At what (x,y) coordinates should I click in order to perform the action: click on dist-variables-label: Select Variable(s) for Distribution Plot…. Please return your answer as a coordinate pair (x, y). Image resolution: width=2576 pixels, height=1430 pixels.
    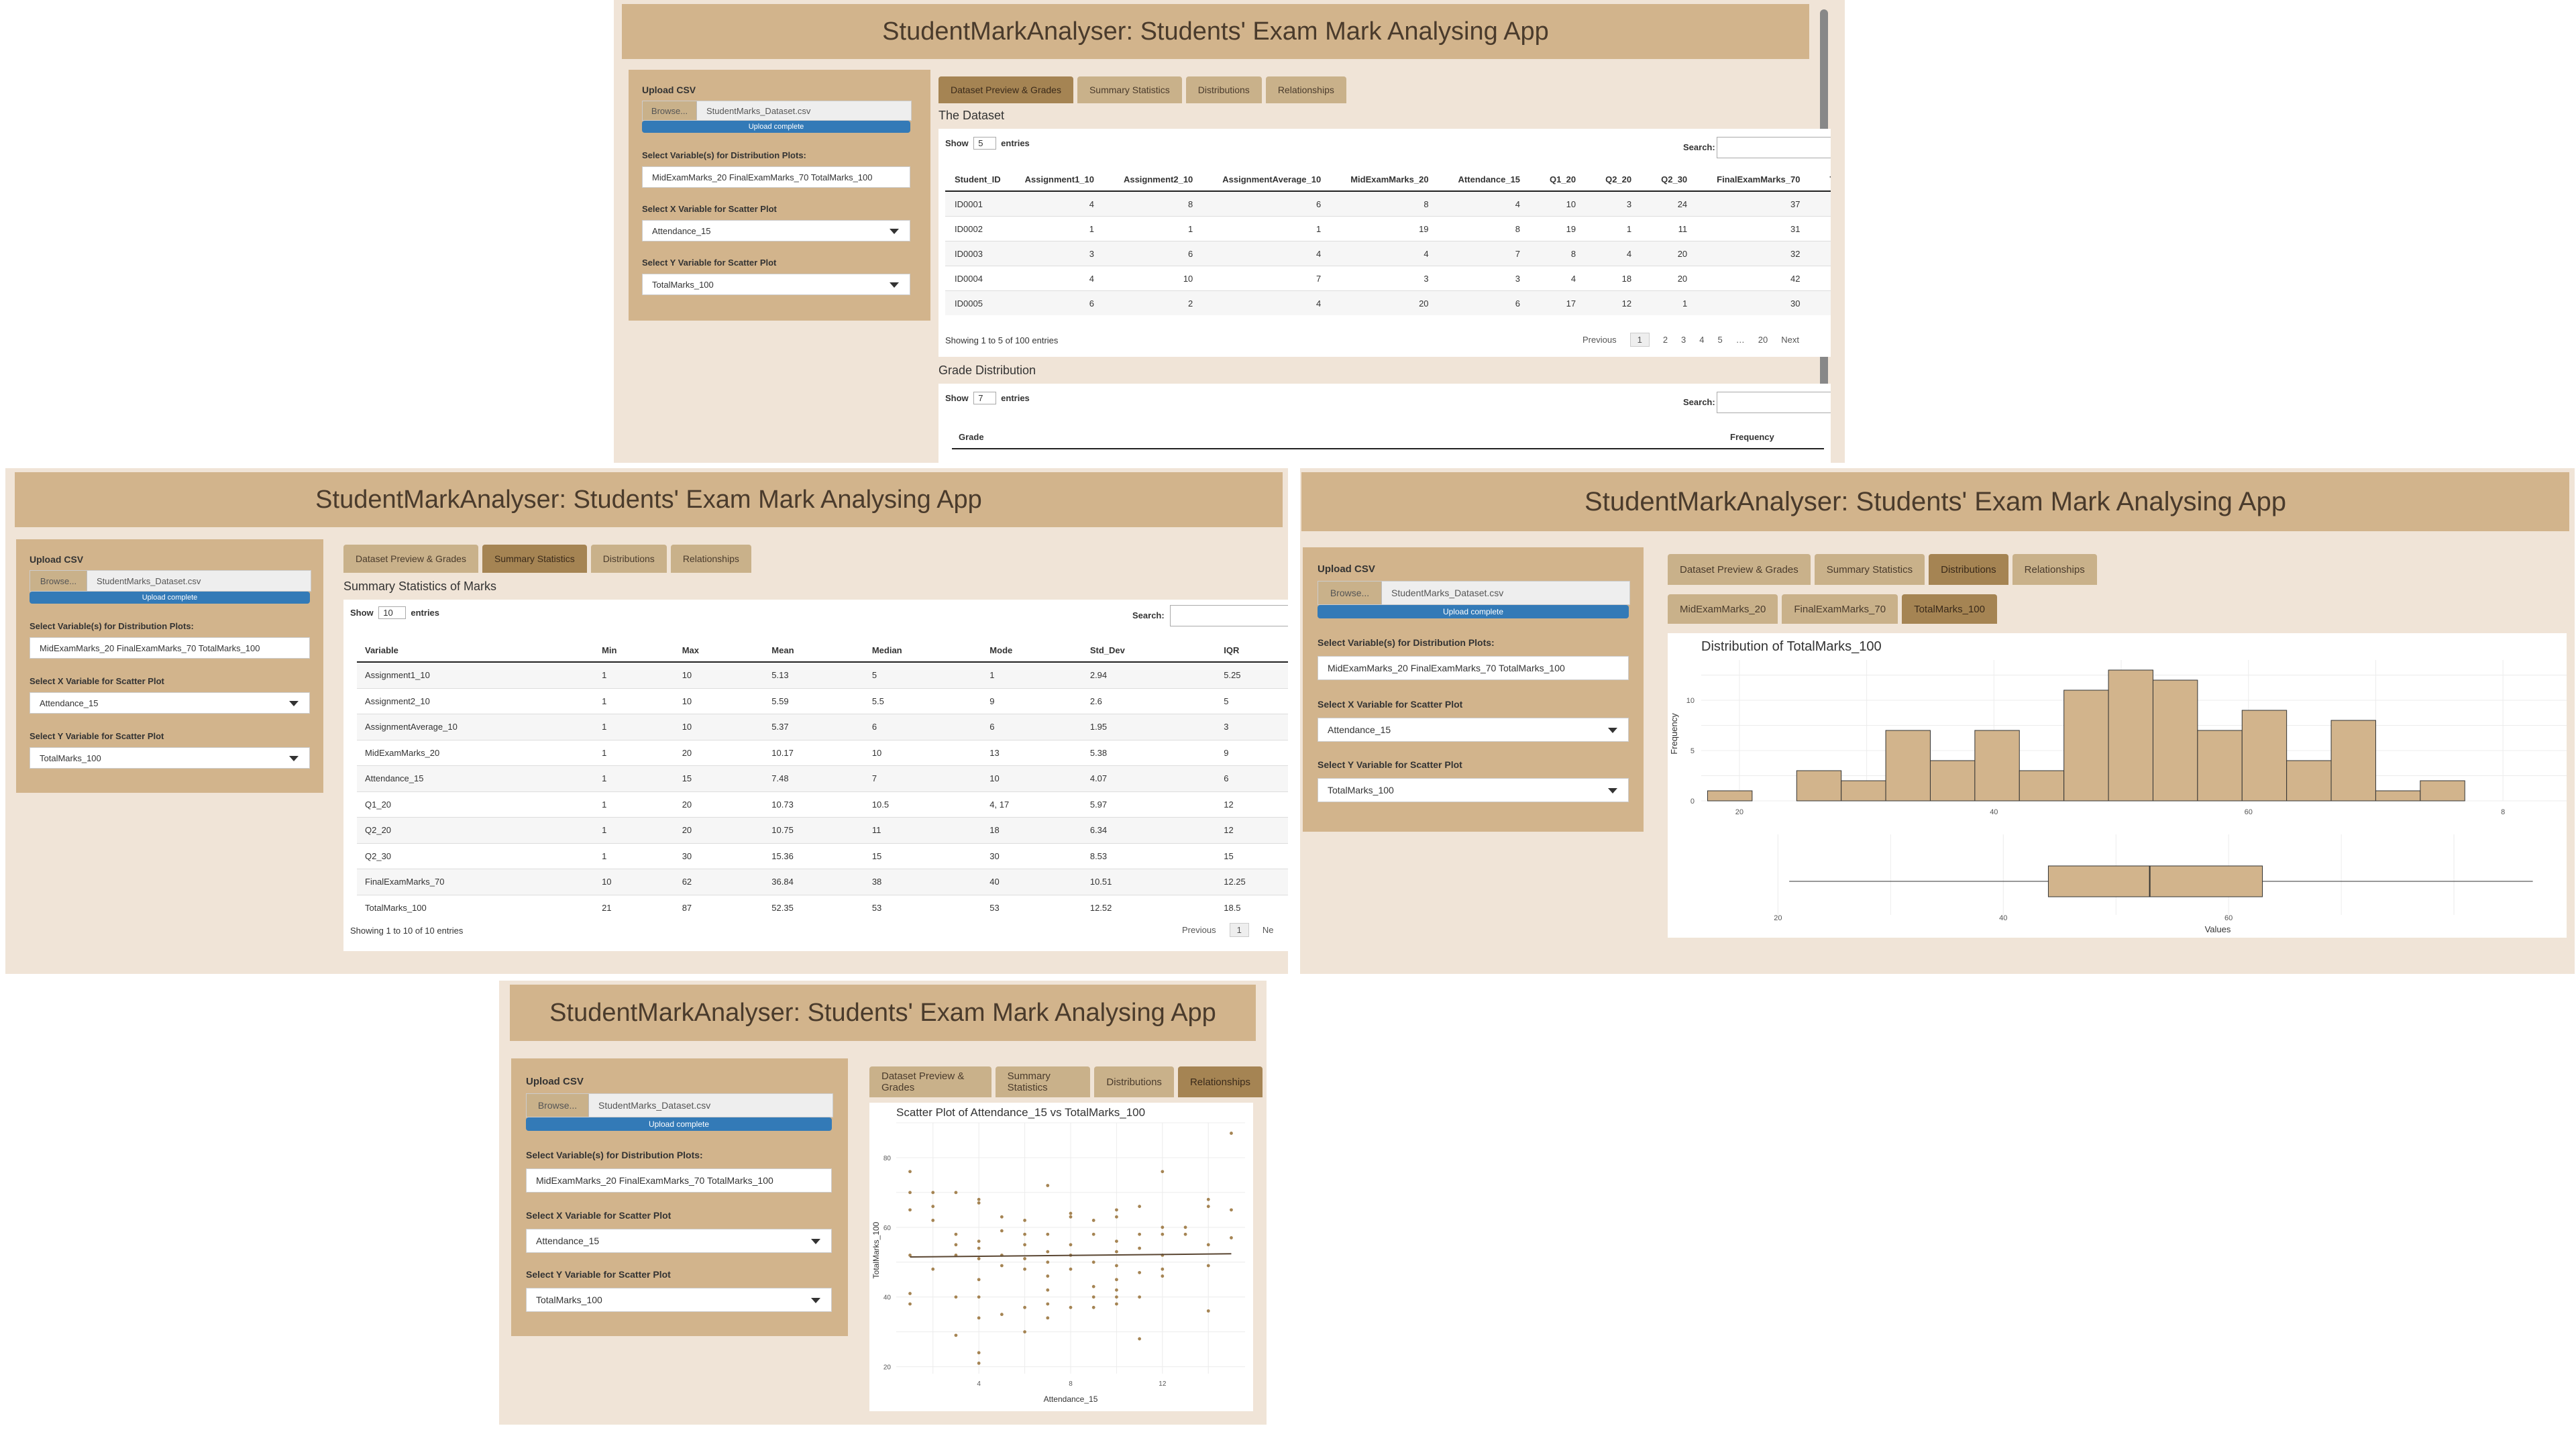
    Looking at the image, I should click on (724, 155).